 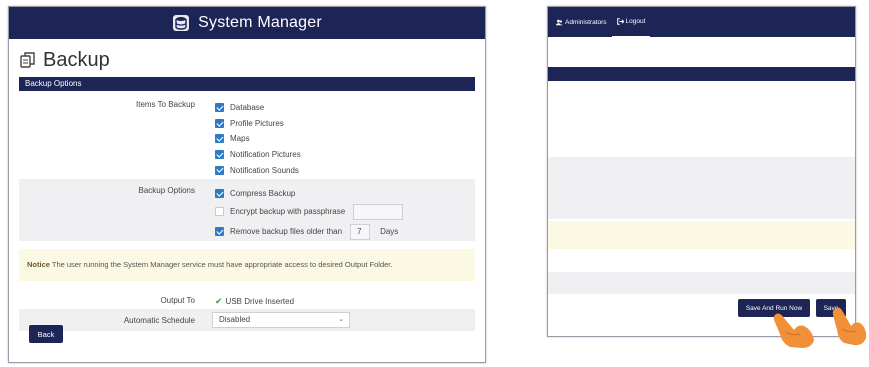 I want to click on output-to-value: ✔ USB Drive Inserted, so click(x=345, y=302).